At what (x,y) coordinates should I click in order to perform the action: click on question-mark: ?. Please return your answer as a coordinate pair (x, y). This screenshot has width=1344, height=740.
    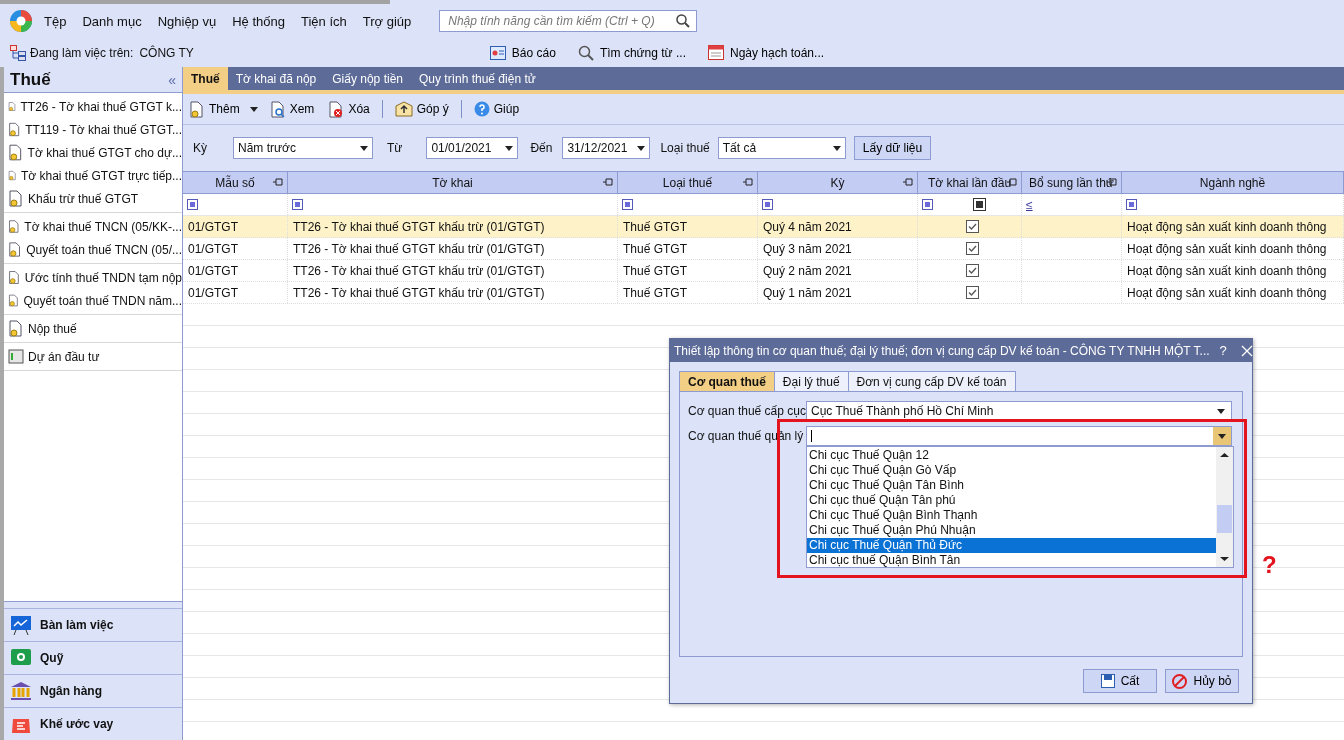
    Looking at the image, I should click on (1269, 565).